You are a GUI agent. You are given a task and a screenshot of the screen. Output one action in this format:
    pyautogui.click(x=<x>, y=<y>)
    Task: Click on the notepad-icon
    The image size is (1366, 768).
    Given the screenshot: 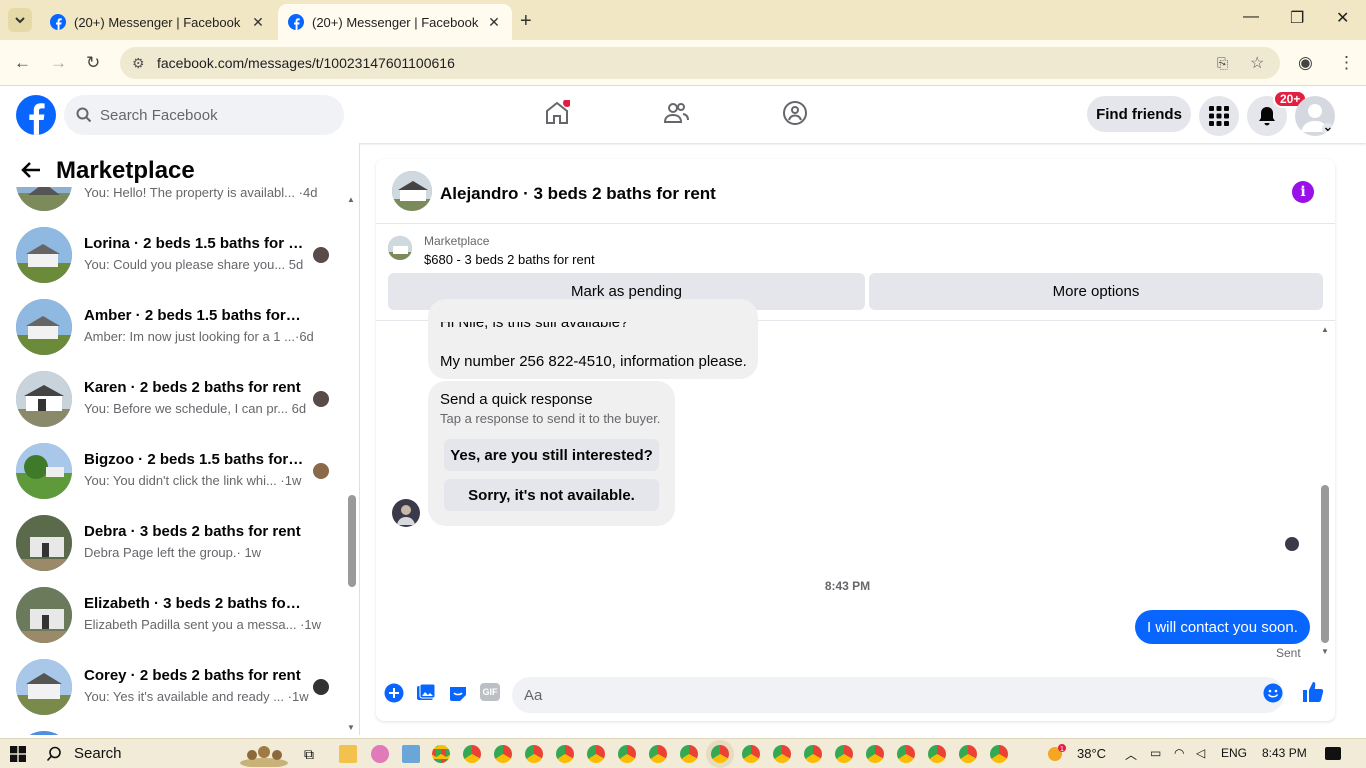 What is the action you would take?
    pyautogui.click(x=411, y=754)
    